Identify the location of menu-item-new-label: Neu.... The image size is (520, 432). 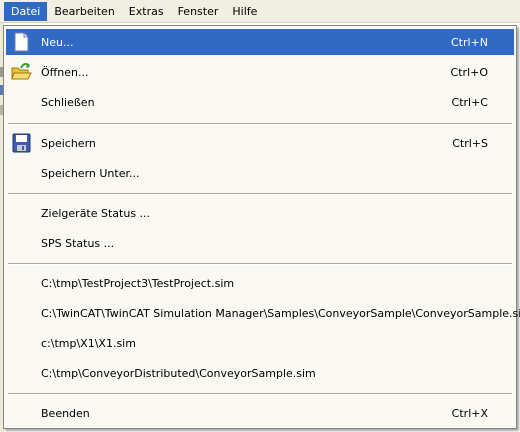
(57, 42).